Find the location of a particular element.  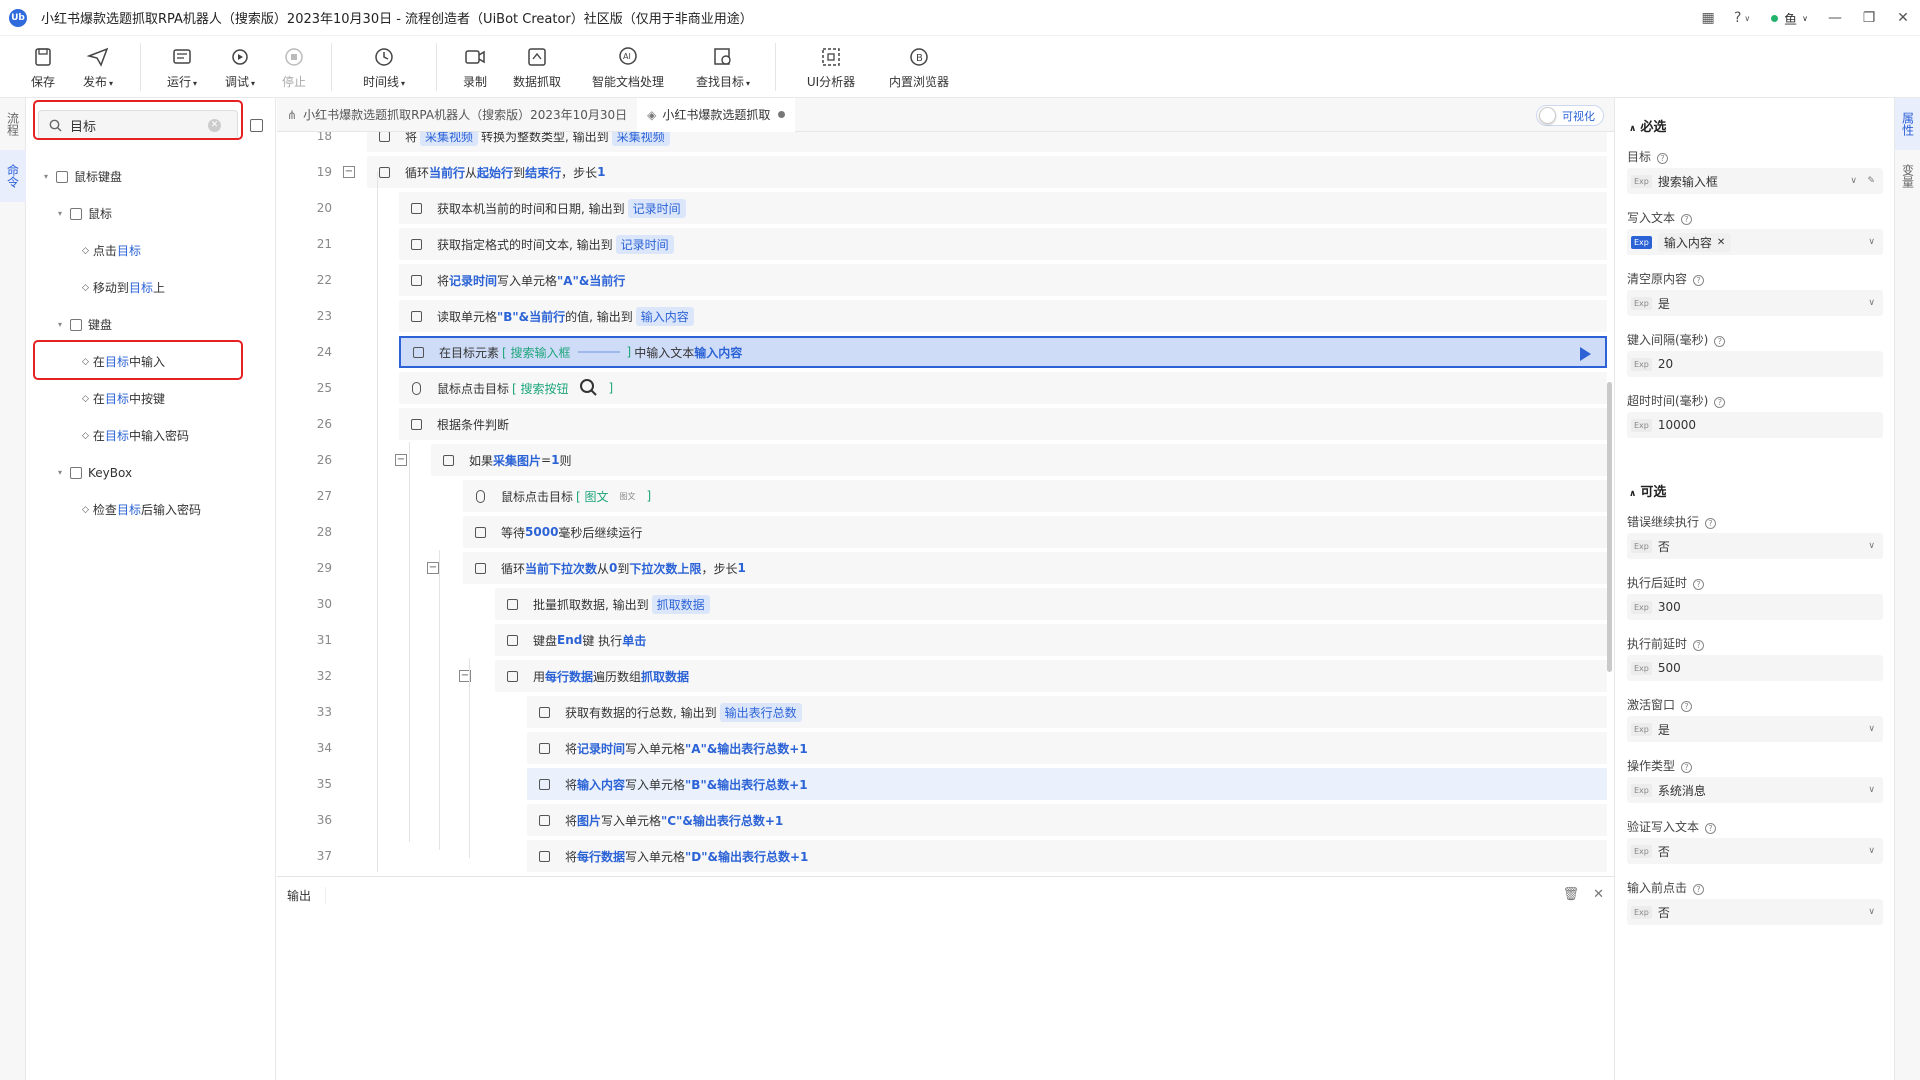

code-block: 用 每行数据 遍历数组 抓取数据 is located at coordinates (1051, 676).